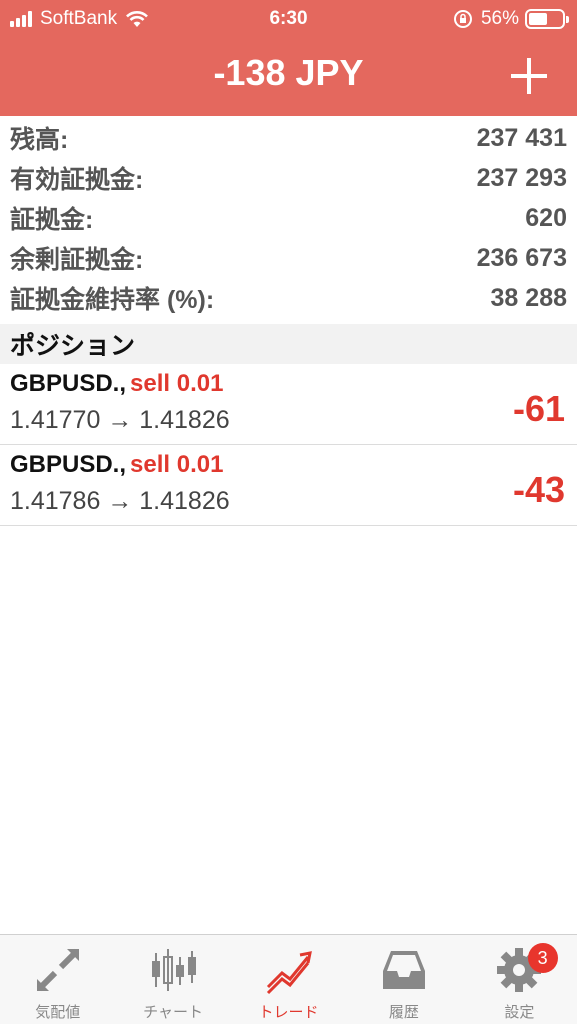 The height and width of the screenshot is (1024, 577). What do you see at coordinates (288, 1012) in the screenshot?
I see `tab-label: トレード` at bounding box center [288, 1012].